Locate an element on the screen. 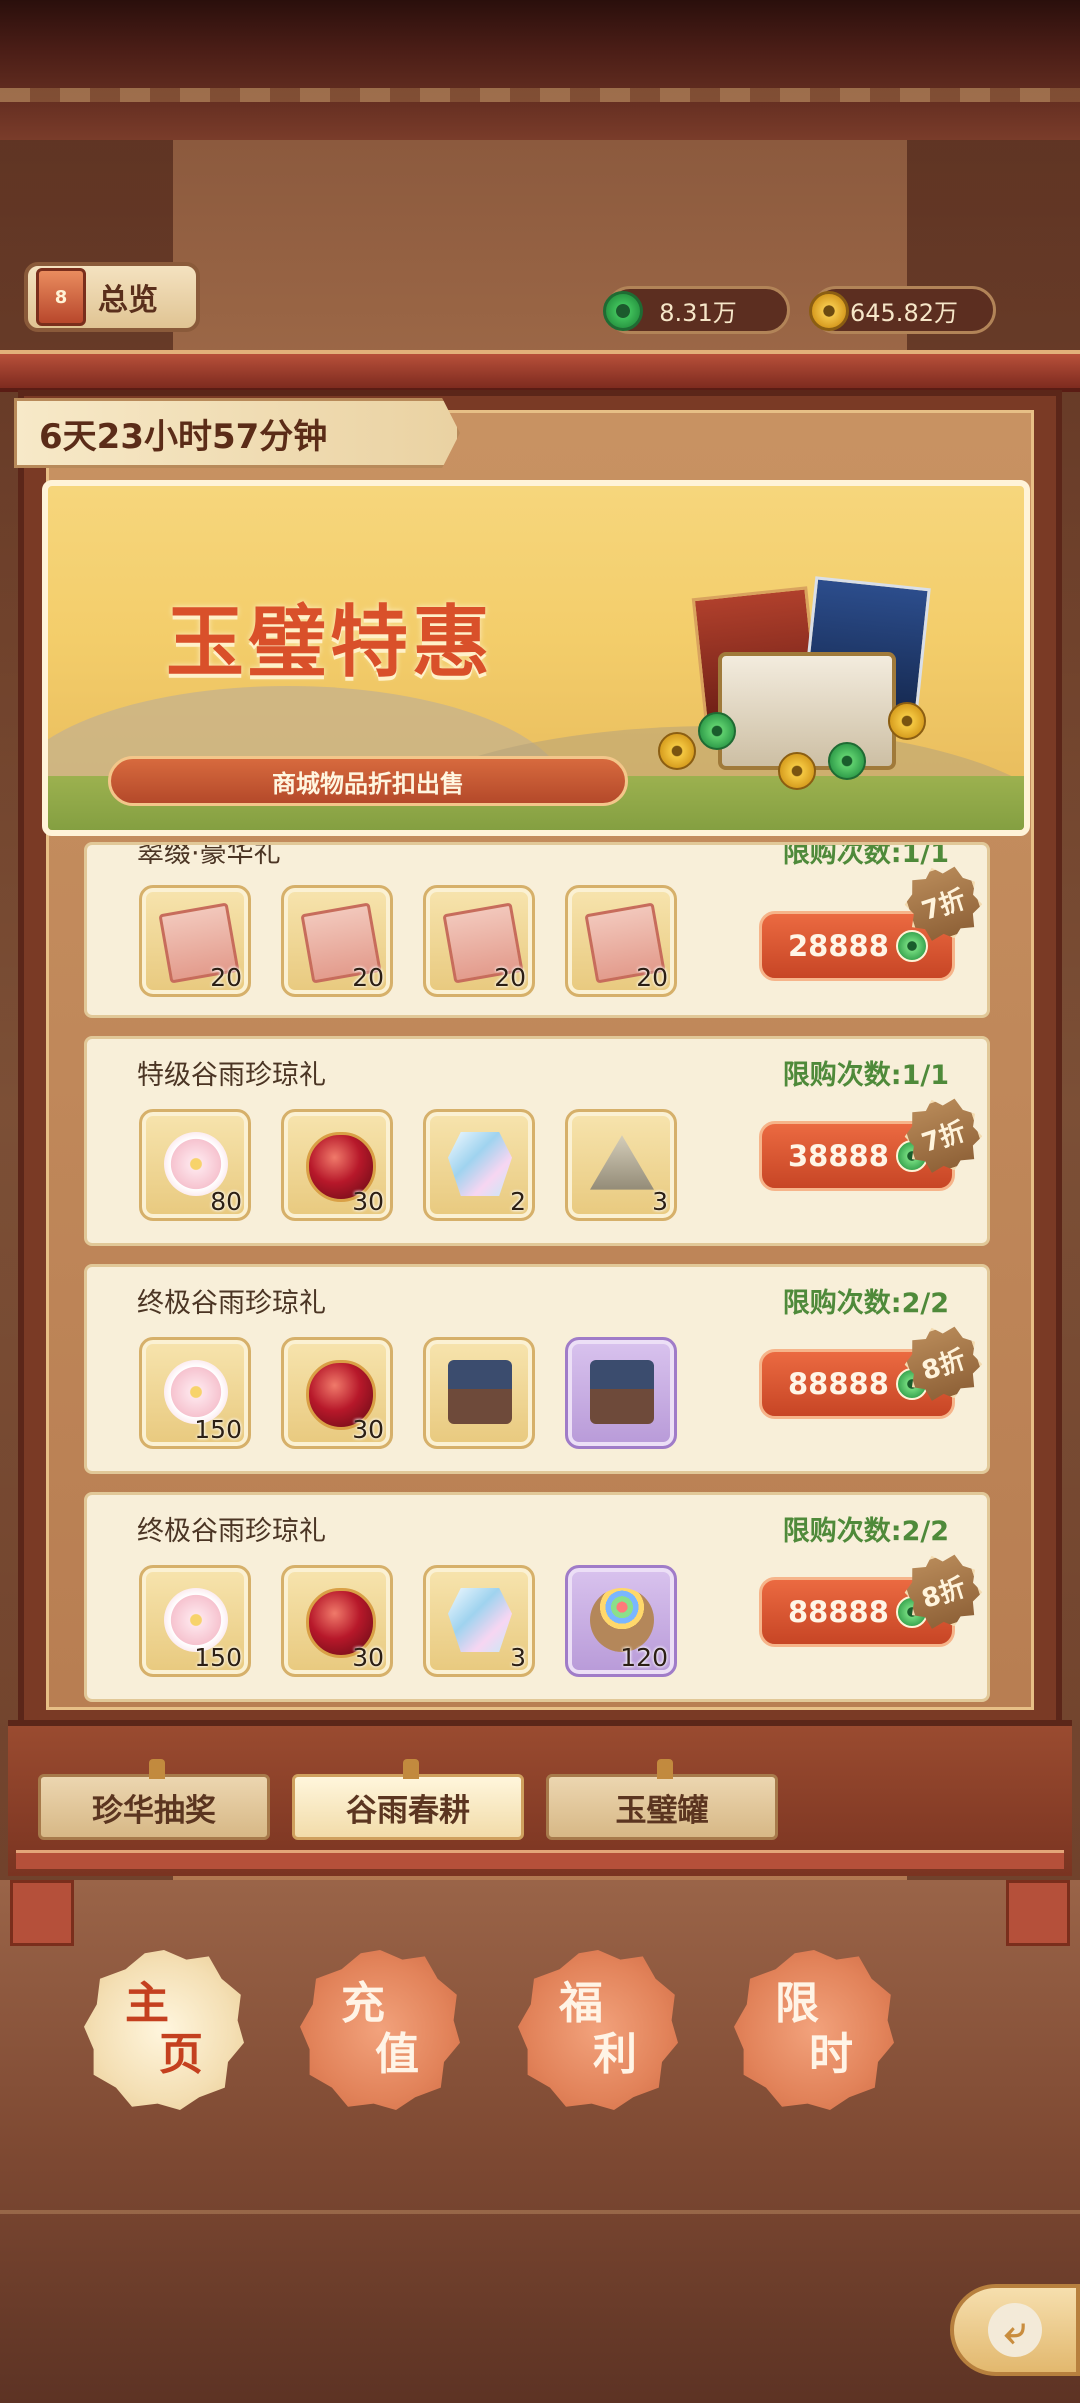 This screenshot has width=1080, height=2403. book-icon: 8 is located at coordinates (61, 297).